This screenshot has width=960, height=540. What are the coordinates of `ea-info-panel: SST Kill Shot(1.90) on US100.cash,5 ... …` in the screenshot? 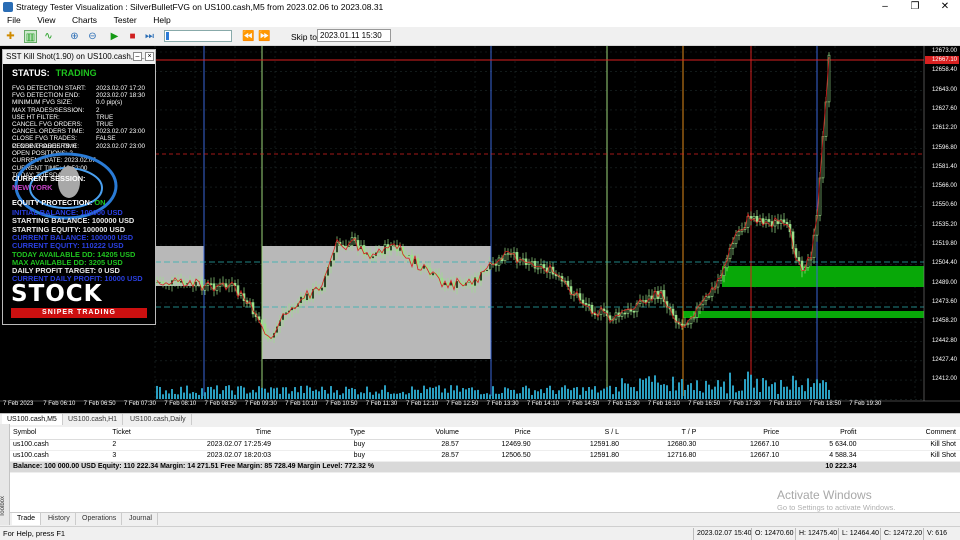 It's located at (79, 187).